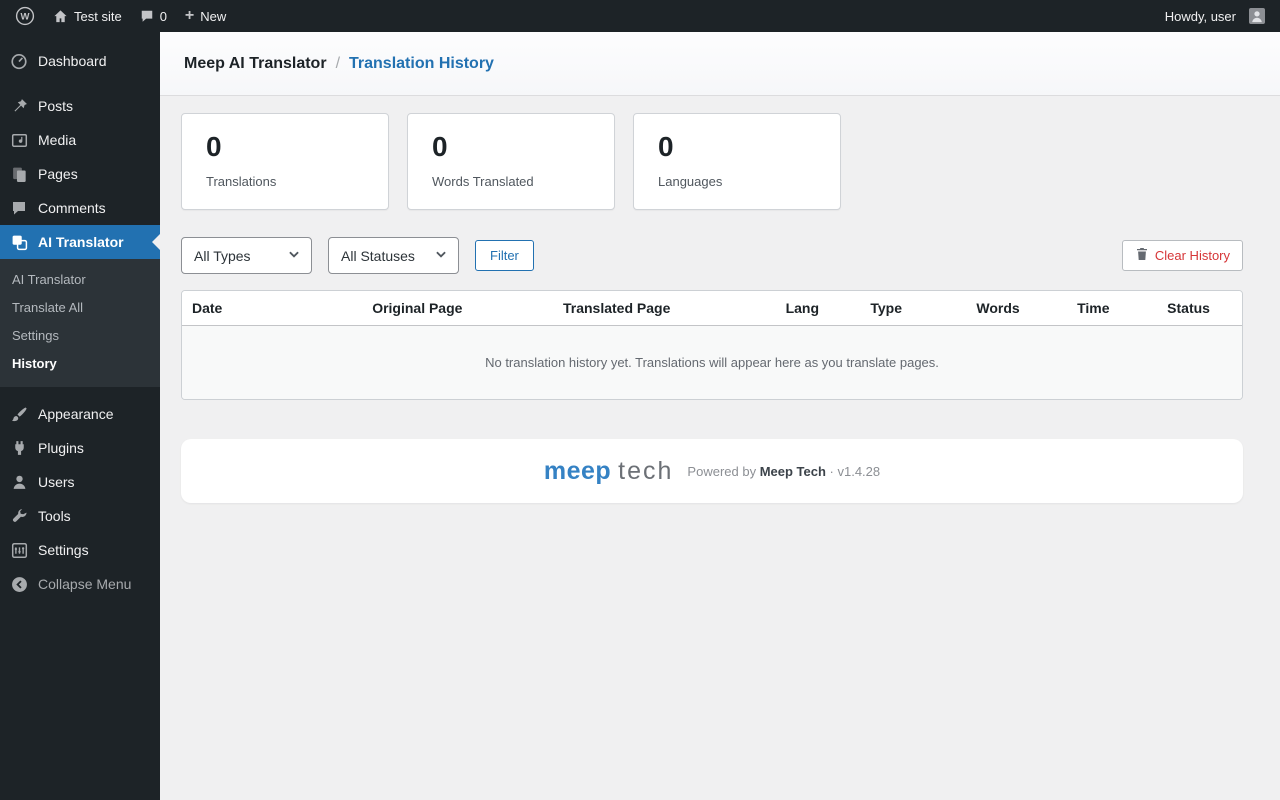 The image size is (1280, 800). Describe the element at coordinates (690, 182) in the screenshot. I see `stat-label: Languages` at that location.